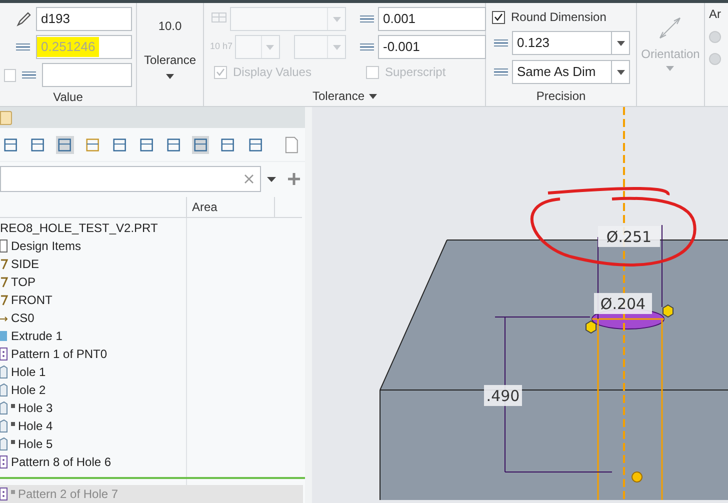 The width and height of the screenshot is (728, 503). Describe the element at coordinates (24, 19) in the screenshot. I see `pencil-icon` at that location.